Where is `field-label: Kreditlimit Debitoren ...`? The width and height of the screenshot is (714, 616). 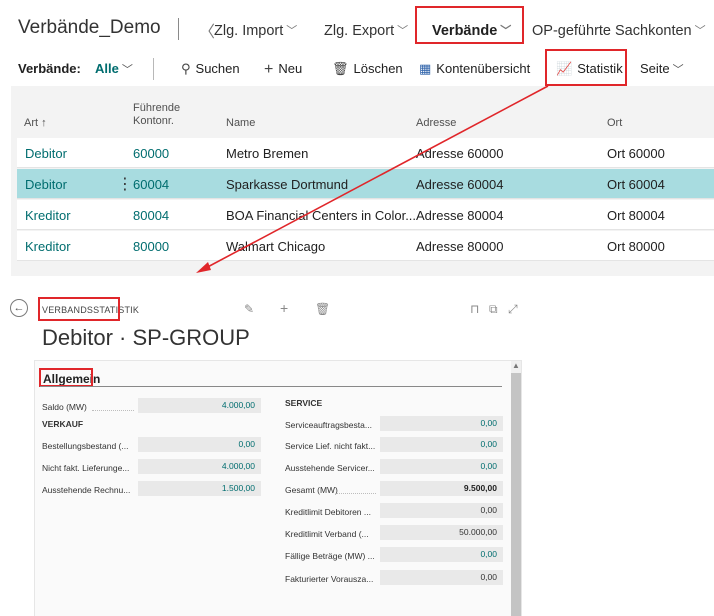 field-label: Kreditlimit Debitoren ... is located at coordinates (328, 512).